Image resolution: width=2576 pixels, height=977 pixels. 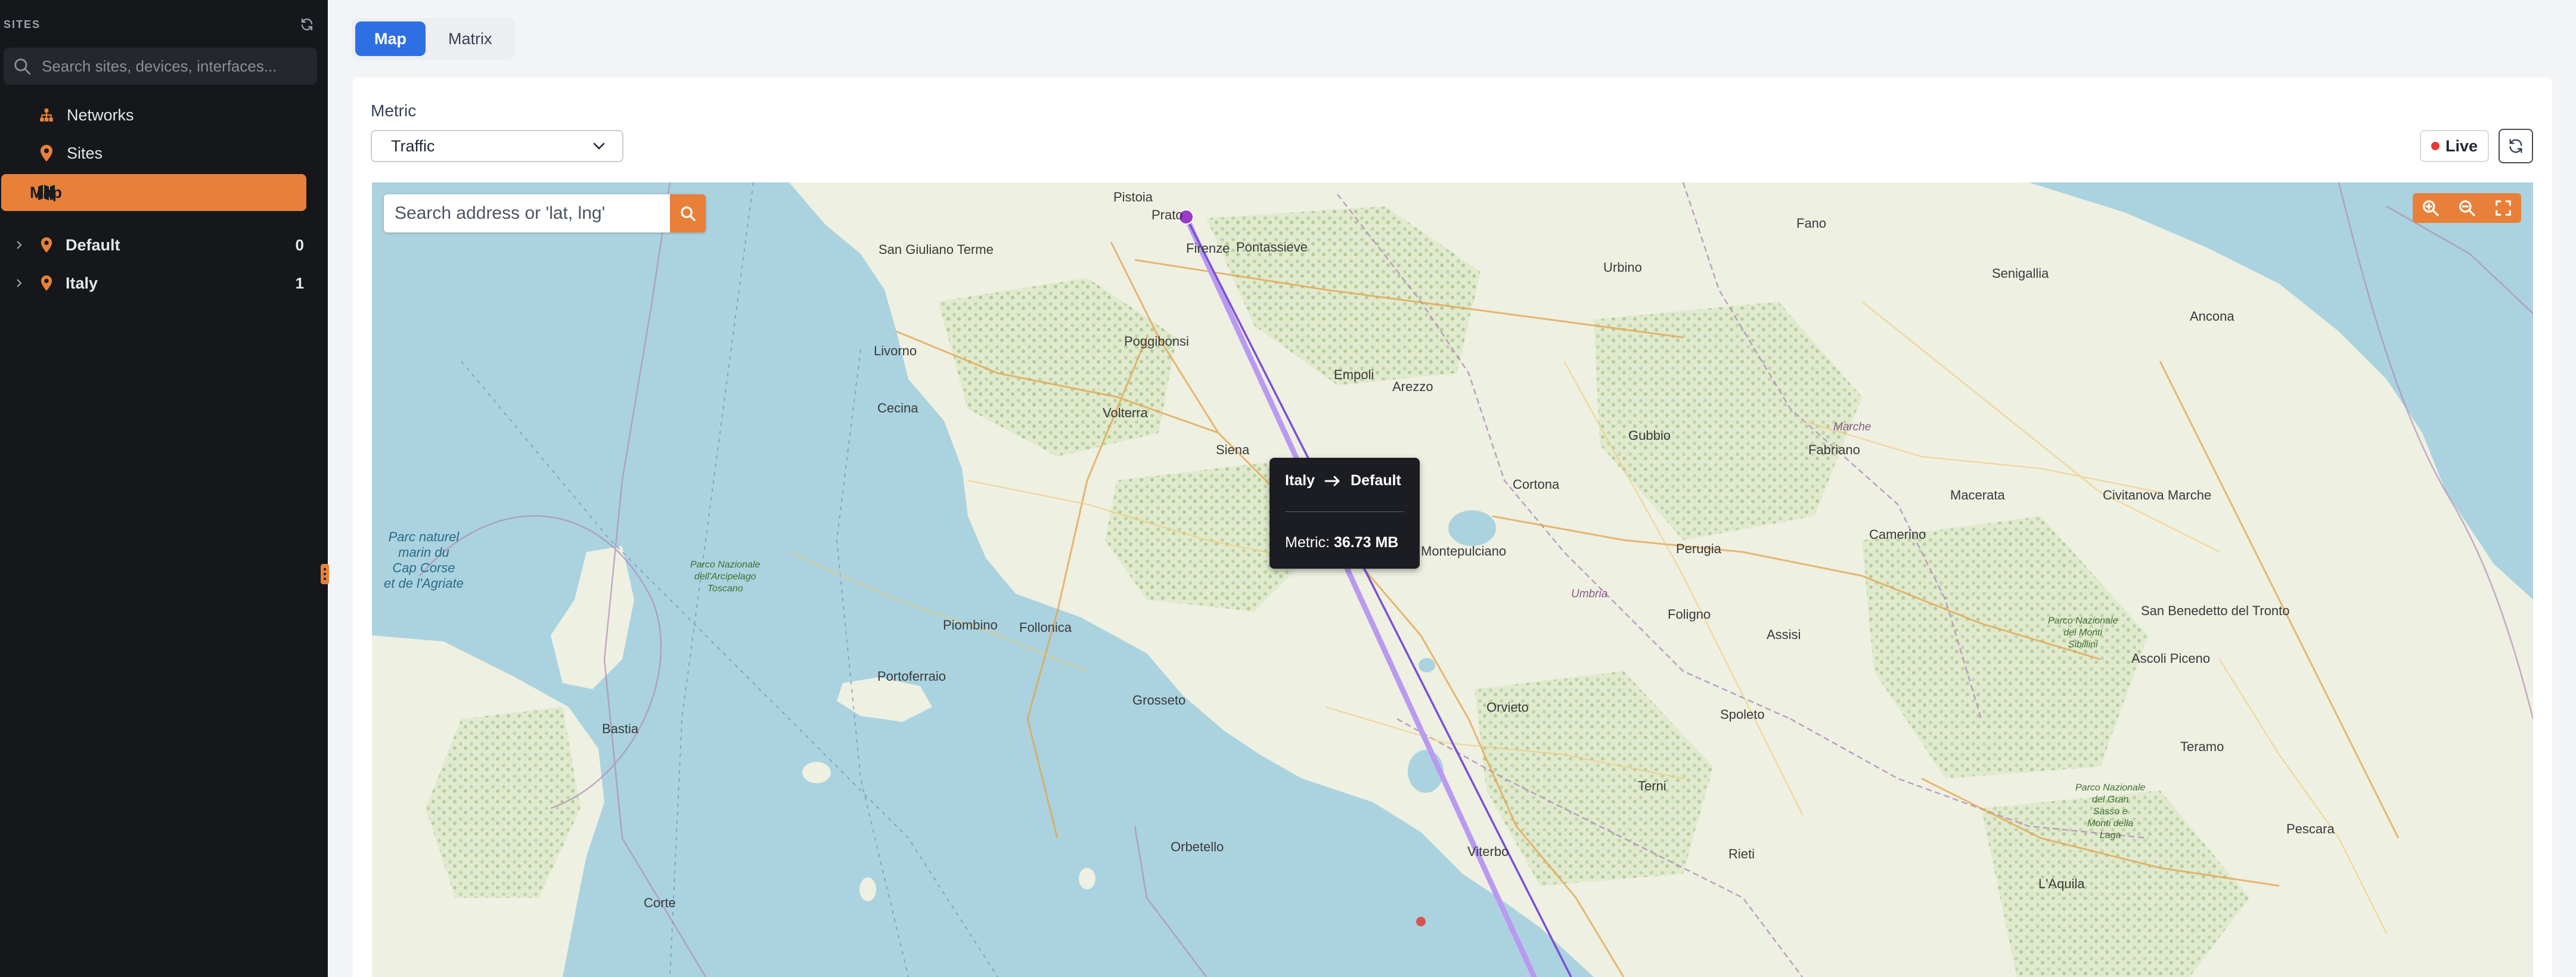 What do you see at coordinates (1898, 535) in the screenshot?
I see `map-label-camerino: Camerino` at bounding box center [1898, 535].